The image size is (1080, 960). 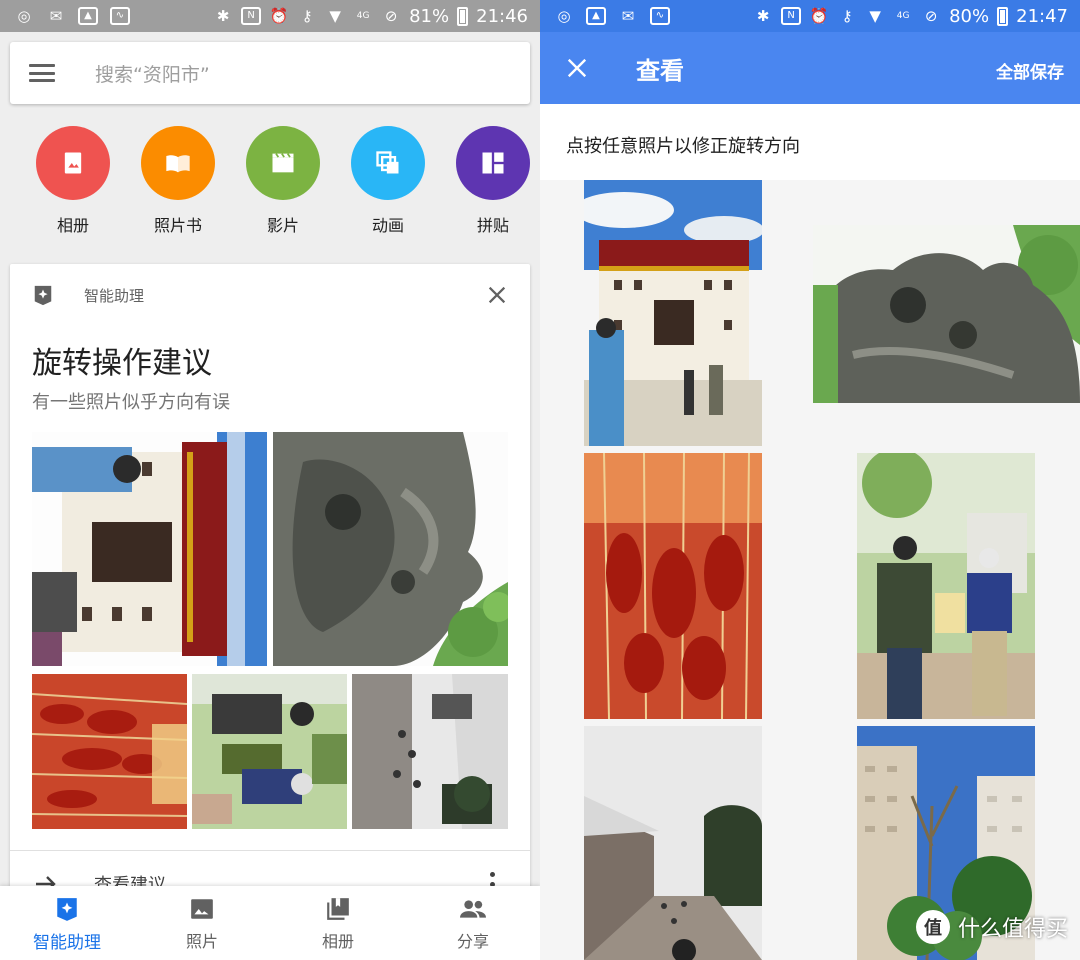 What do you see at coordinates (67, 943) in the screenshot?
I see `nav-assistant-label: 智能助理` at bounding box center [67, 943].